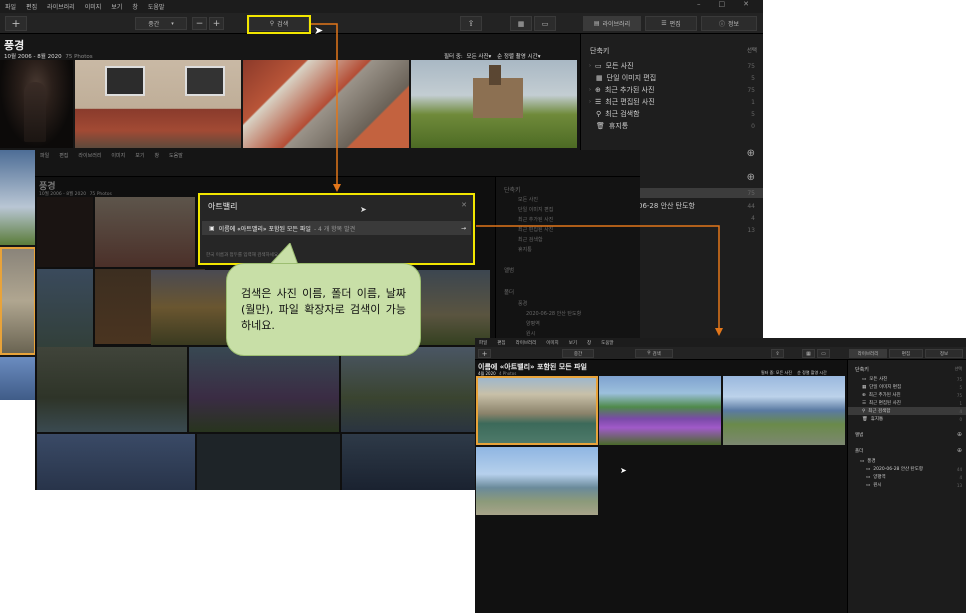  I want to click on sort-dropdown: 순 정렬 촬영 시간, so click(812, 372).